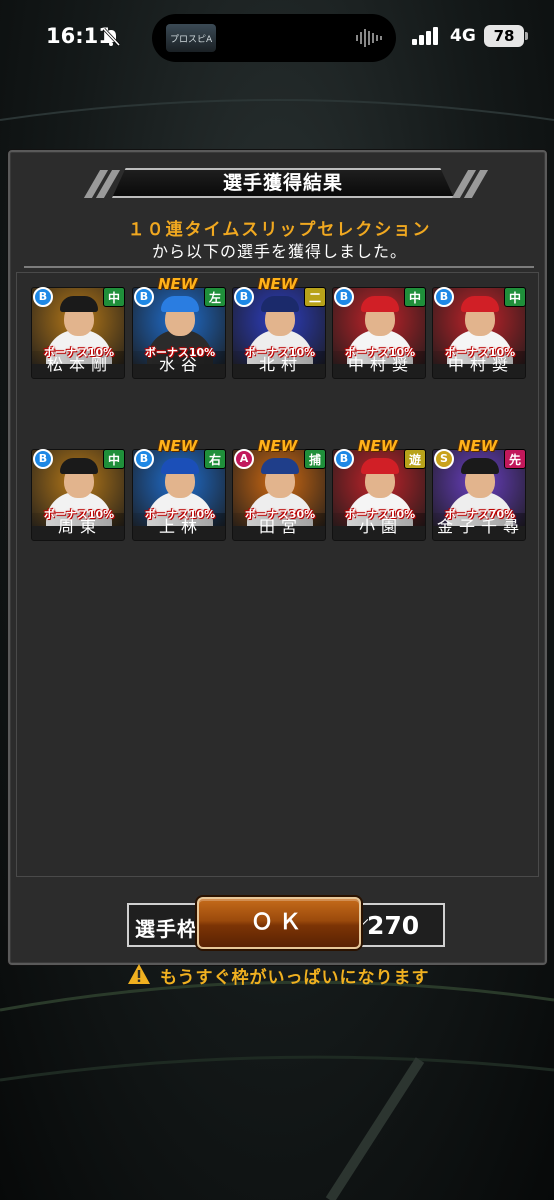  I want to click on status-bar: 16:11 プロスピA 4G 78, so click(277, 38).